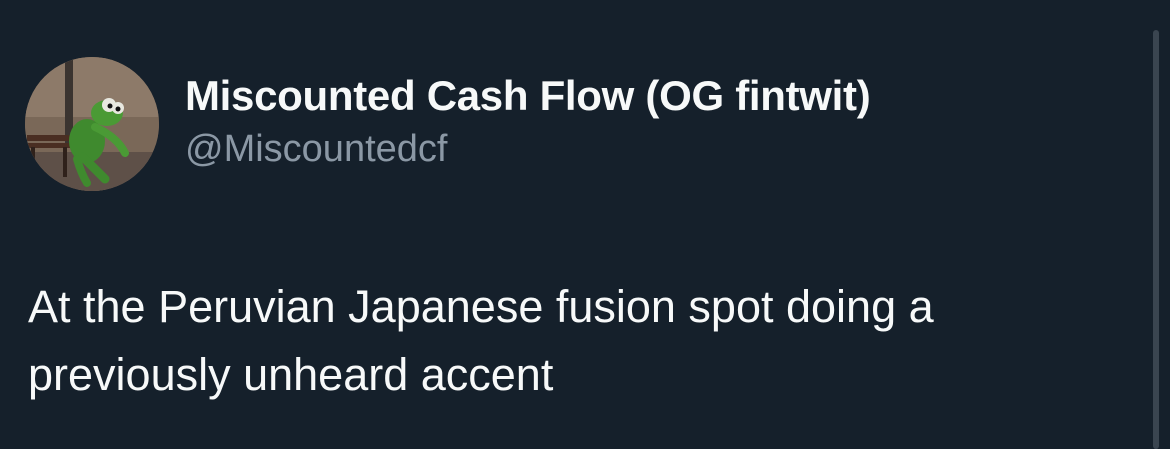 Image resolution: width=1170 pixels, height=449 pixels. What do you see at coordinates (316, 149) in the screenshot?
I see `author-handle: @Miscountedcf` at bounding box center [316, 149].